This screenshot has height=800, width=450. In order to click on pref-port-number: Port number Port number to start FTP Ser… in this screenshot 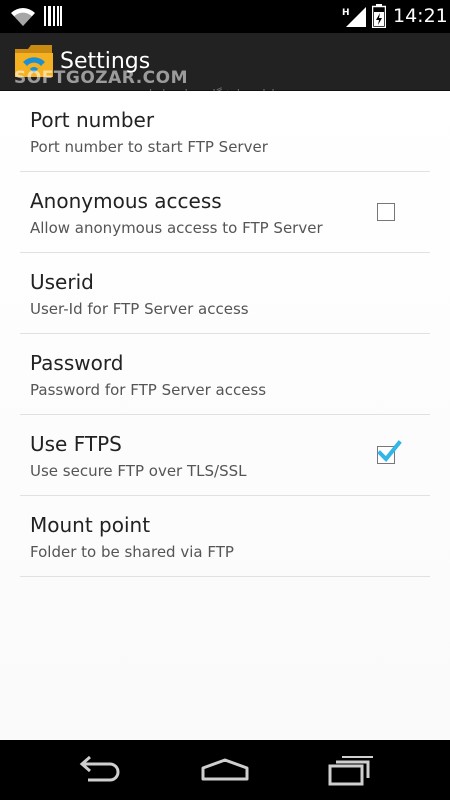, I will do `click(225, 131)`.